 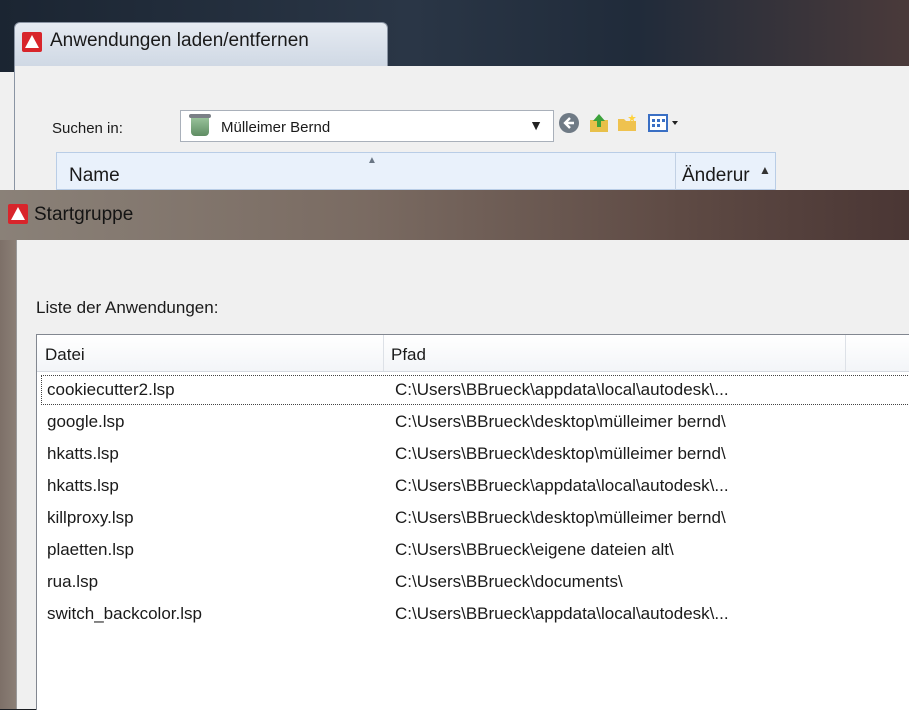 What do you see at coordinates (666, 125) in the screenshot?
I see `views-menu-icon` at bounding box center [666, 125].